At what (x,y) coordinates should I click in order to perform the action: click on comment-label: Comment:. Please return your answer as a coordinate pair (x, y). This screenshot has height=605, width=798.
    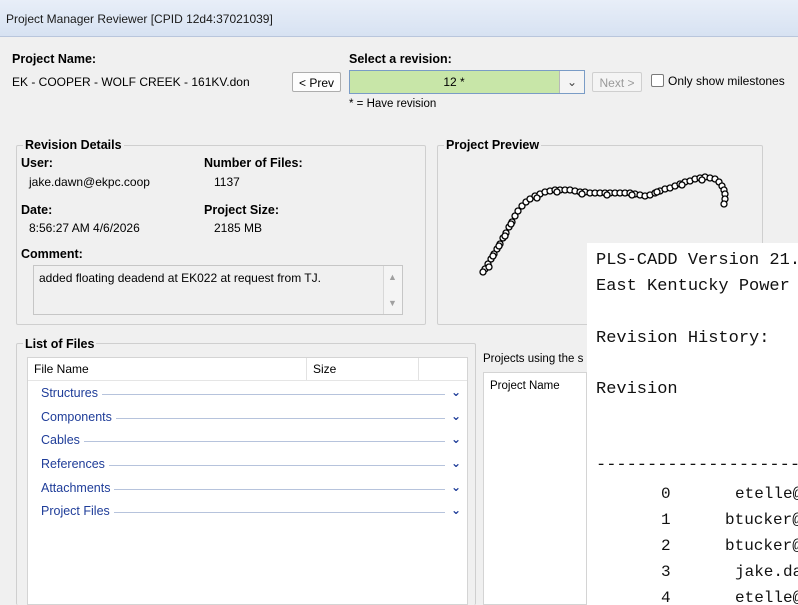
    Looking at the image, I should click on (52, 254).